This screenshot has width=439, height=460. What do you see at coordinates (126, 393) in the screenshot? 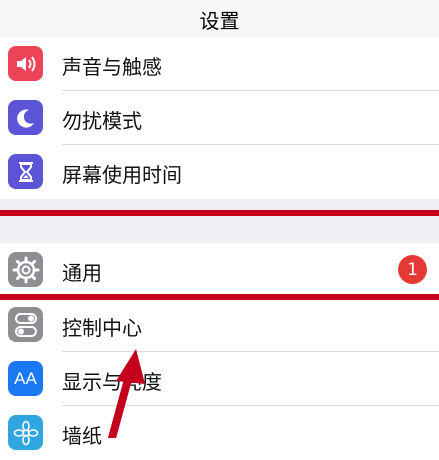
I see `annotation-arrow-icon` at bounding box center [126, 393].